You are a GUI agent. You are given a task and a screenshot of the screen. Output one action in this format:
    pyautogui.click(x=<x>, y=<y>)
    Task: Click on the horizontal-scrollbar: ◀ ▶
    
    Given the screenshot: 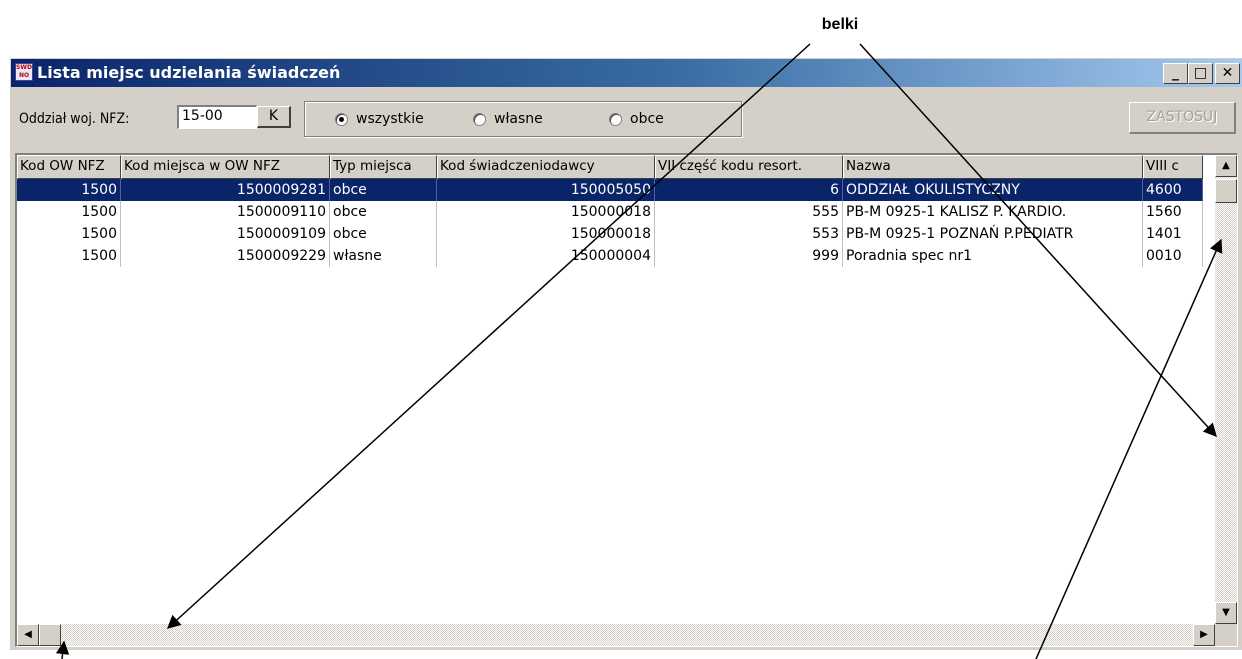 What is the action you would take?
    pyautogui.click(x=616, y=635)
    